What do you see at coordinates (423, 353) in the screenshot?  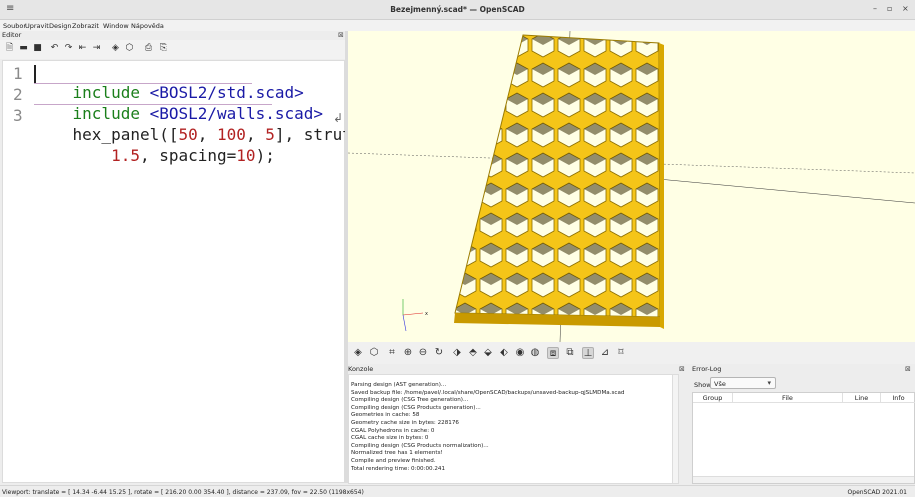 I see `zoom-out-icon: ⊖` at bounding box center [423, 353].